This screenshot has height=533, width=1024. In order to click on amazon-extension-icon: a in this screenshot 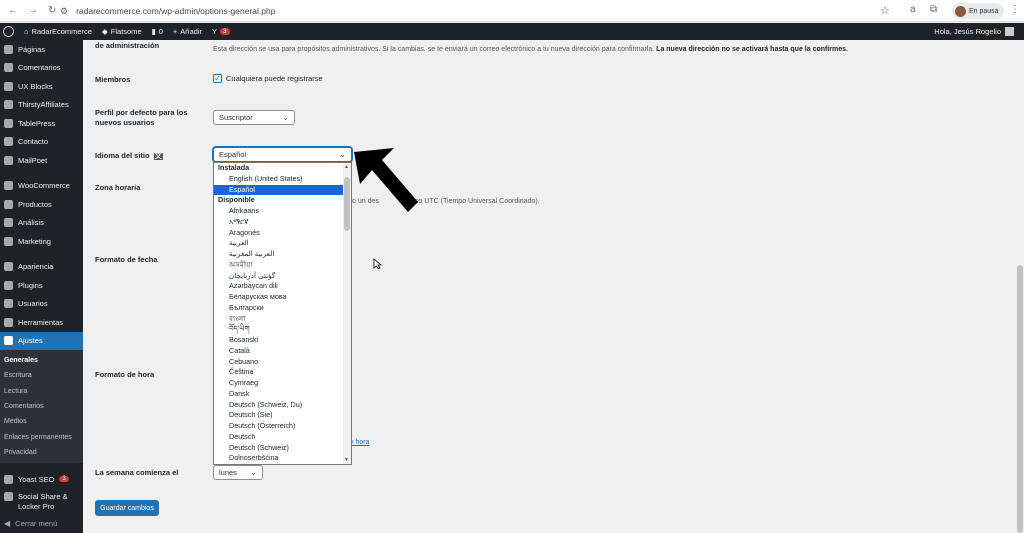, I will do `click(913, 9)`.